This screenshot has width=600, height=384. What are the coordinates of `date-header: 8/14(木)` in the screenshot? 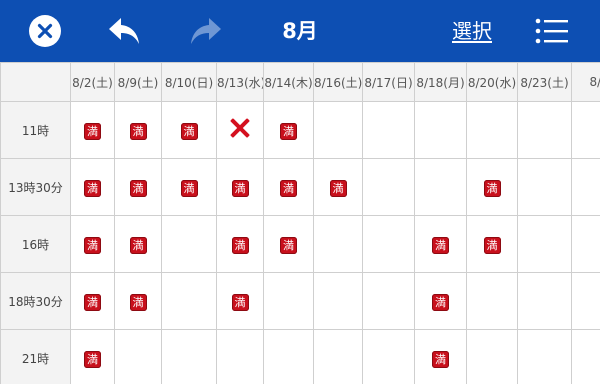 It's located at (288, 82).